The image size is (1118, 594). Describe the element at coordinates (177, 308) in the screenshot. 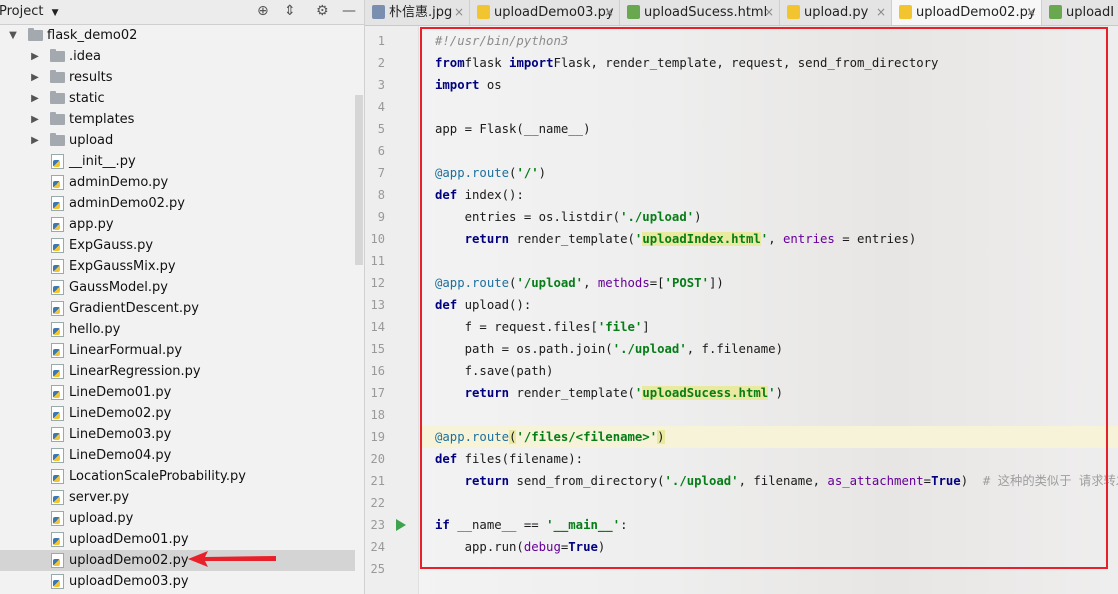

I see `tree-file: GradientDescent.py` at that location.